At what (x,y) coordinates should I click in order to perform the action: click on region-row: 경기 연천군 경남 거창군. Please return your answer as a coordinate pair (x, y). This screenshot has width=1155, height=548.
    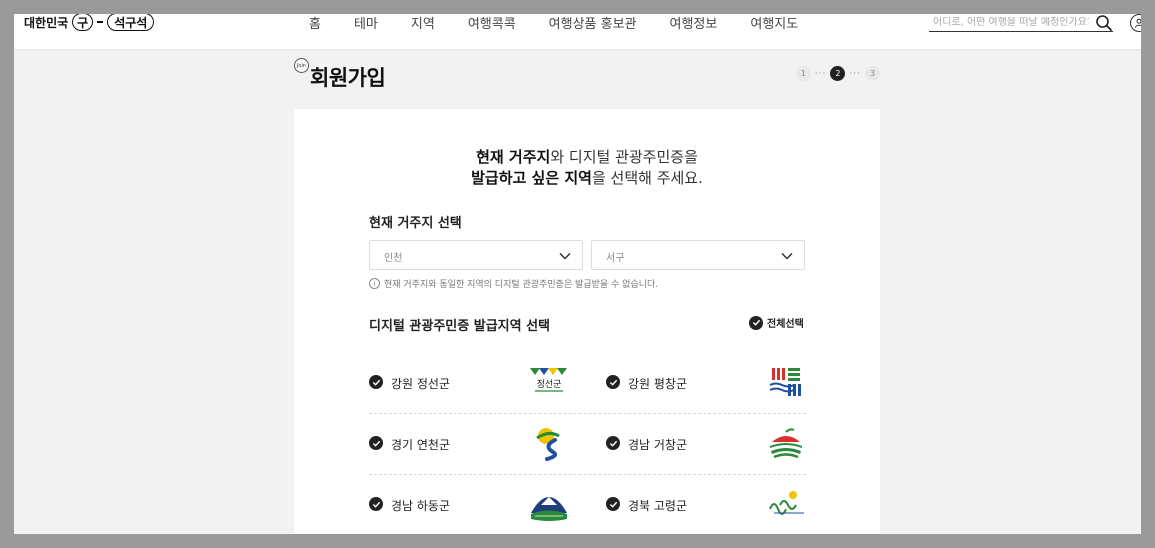
    Looking at the image, I should click on (587, 444).